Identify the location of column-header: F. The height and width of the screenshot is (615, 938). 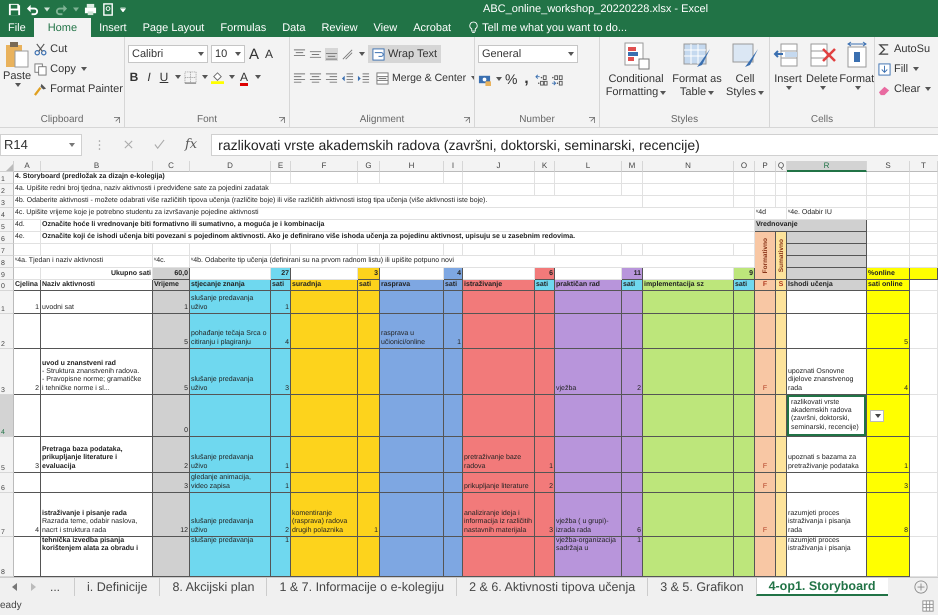
(324, 166).